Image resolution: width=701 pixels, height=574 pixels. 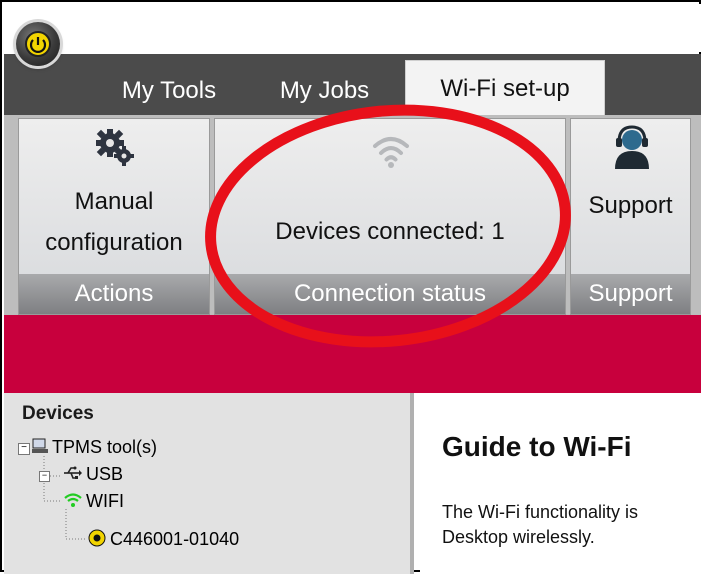 What do you see at coordinates (114, 201) in the screenshot?
I see `manual-configuration-label-1: Manual` at bounding box center [114, 201].